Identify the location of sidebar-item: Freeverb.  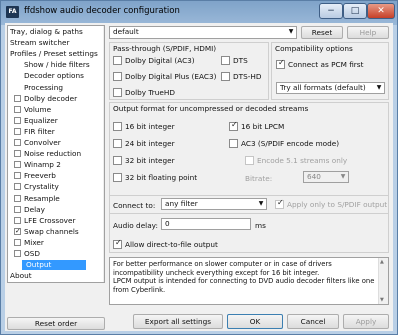
(32, 176).